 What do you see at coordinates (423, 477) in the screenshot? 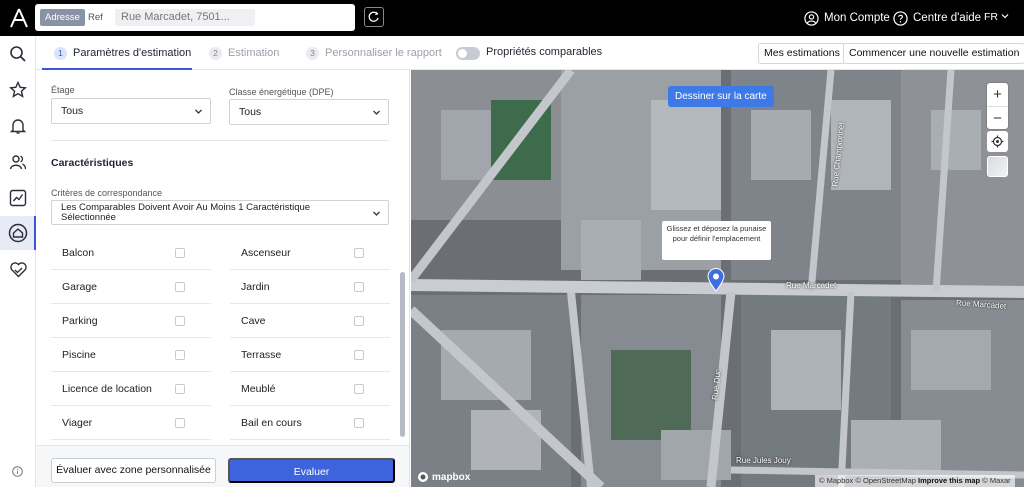
I see `mapbox-icon` at bounding box center [423, 477].